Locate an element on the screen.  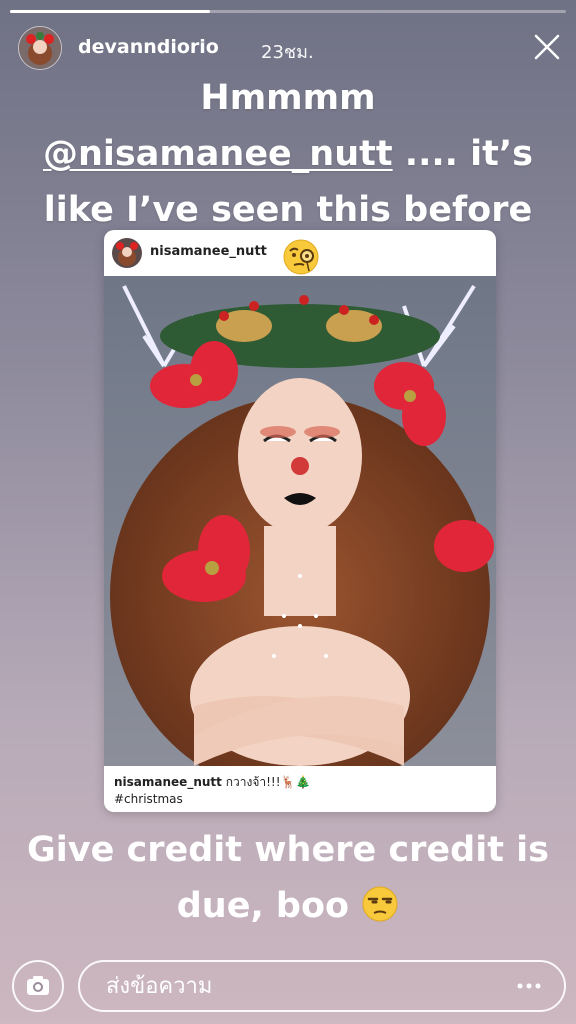
close-button is located at coordinates (547, 47).